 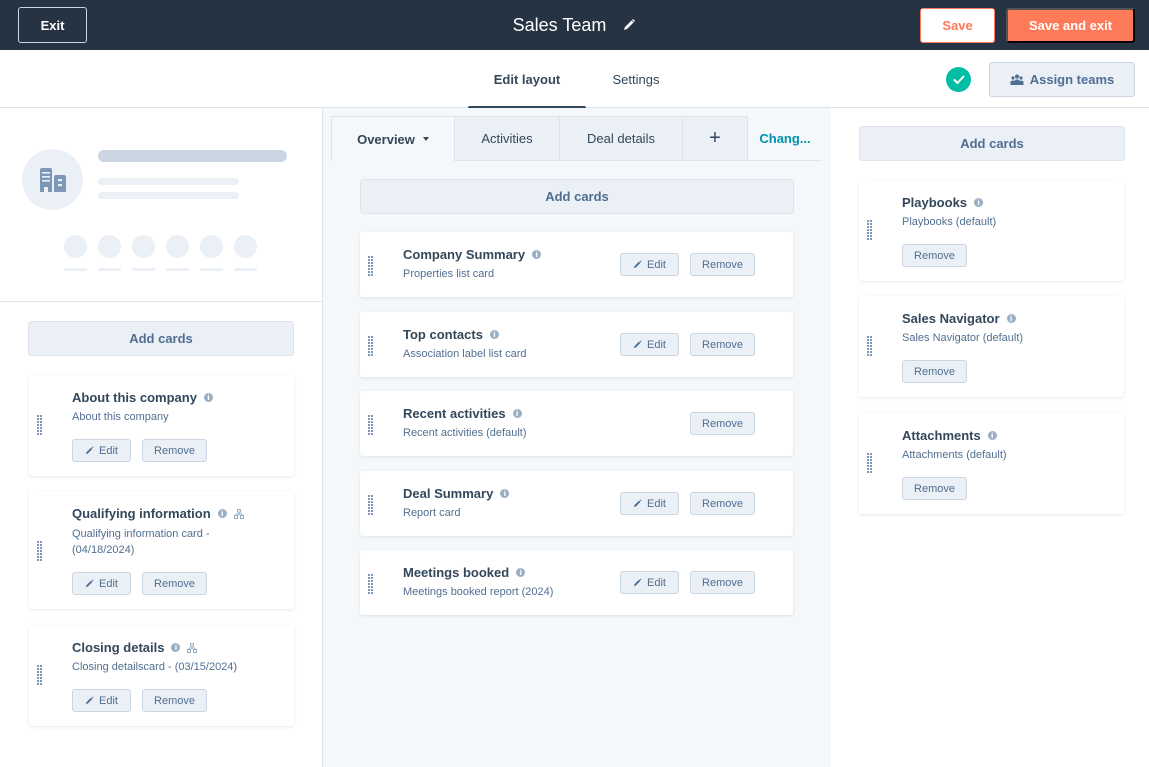 What do you see at coordinates (465, 433) in the screenshot?
I see `card-subtitle: Recent activities (default)` at bounding box center [465, 433].